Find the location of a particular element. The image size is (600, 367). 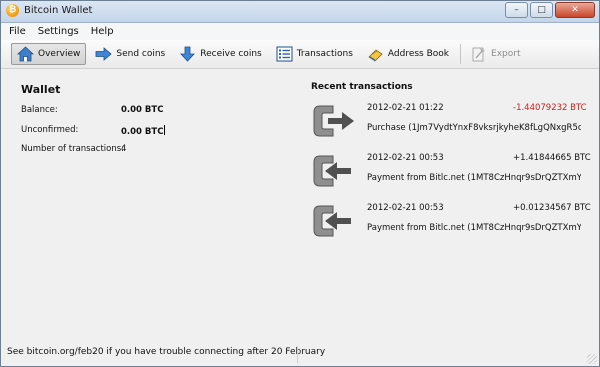

close-button: ✕ is located at coordinates (575, 10).